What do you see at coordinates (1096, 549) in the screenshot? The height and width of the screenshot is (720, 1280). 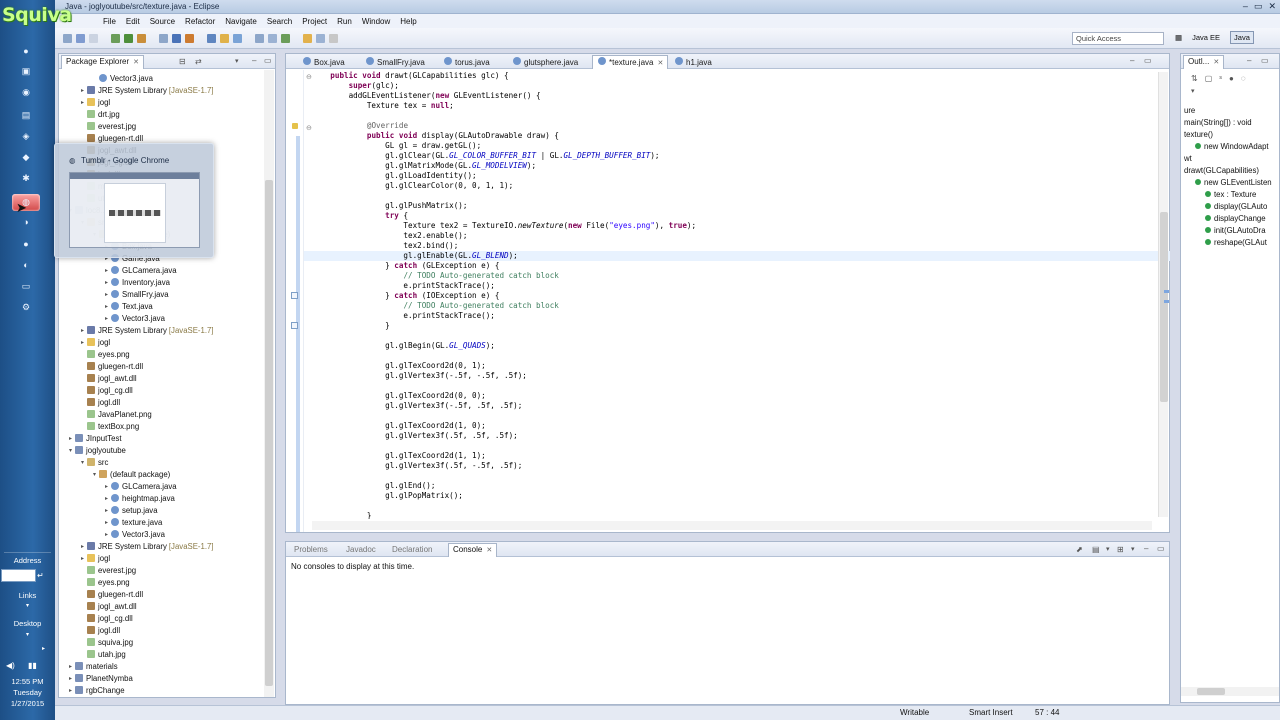 I see `display-console-icon: ▤` at bounding box center [1096, 549].